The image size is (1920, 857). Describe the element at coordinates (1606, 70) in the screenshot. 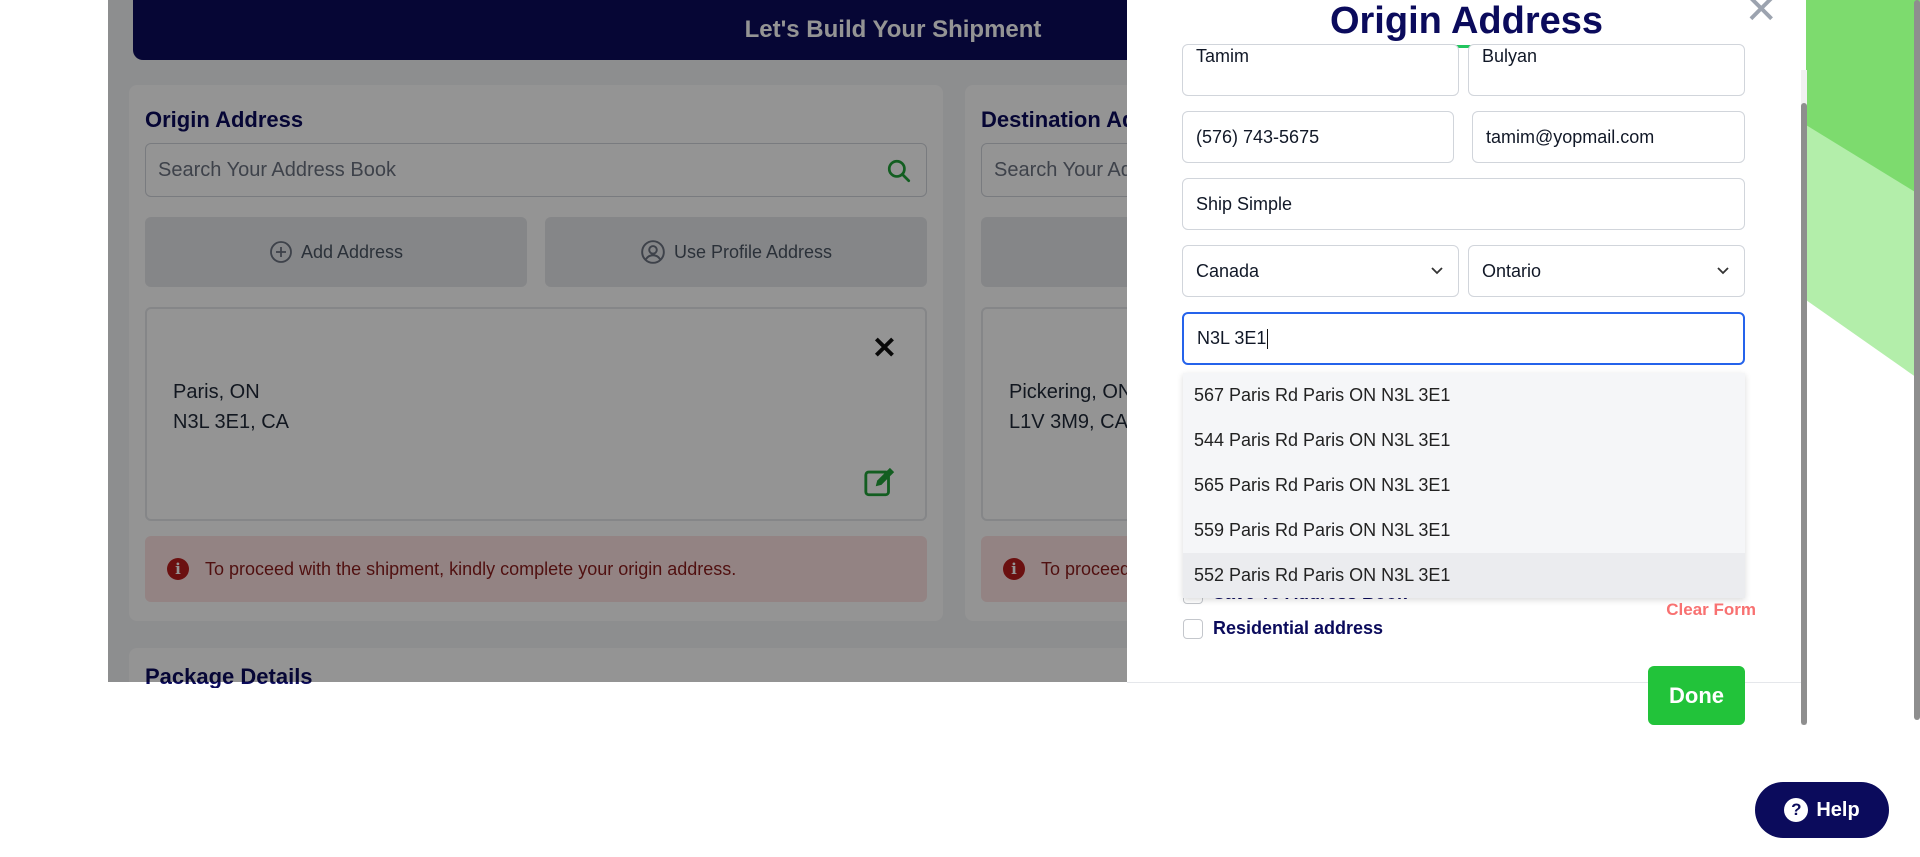

I see `last-name-field: Bulyan` at that location.